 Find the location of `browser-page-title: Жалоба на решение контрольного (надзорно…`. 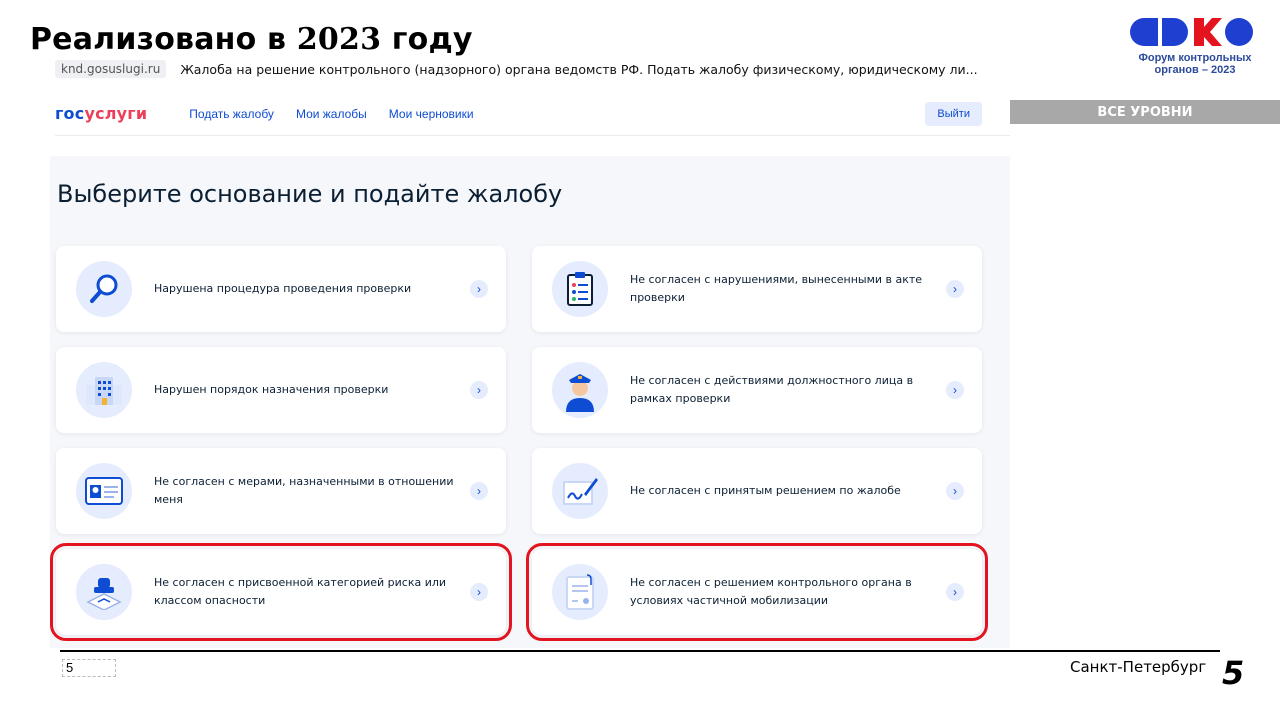

browser-page-title: Жалоба на решение контрольного (надзорно… is located at coordinates (579, 69).